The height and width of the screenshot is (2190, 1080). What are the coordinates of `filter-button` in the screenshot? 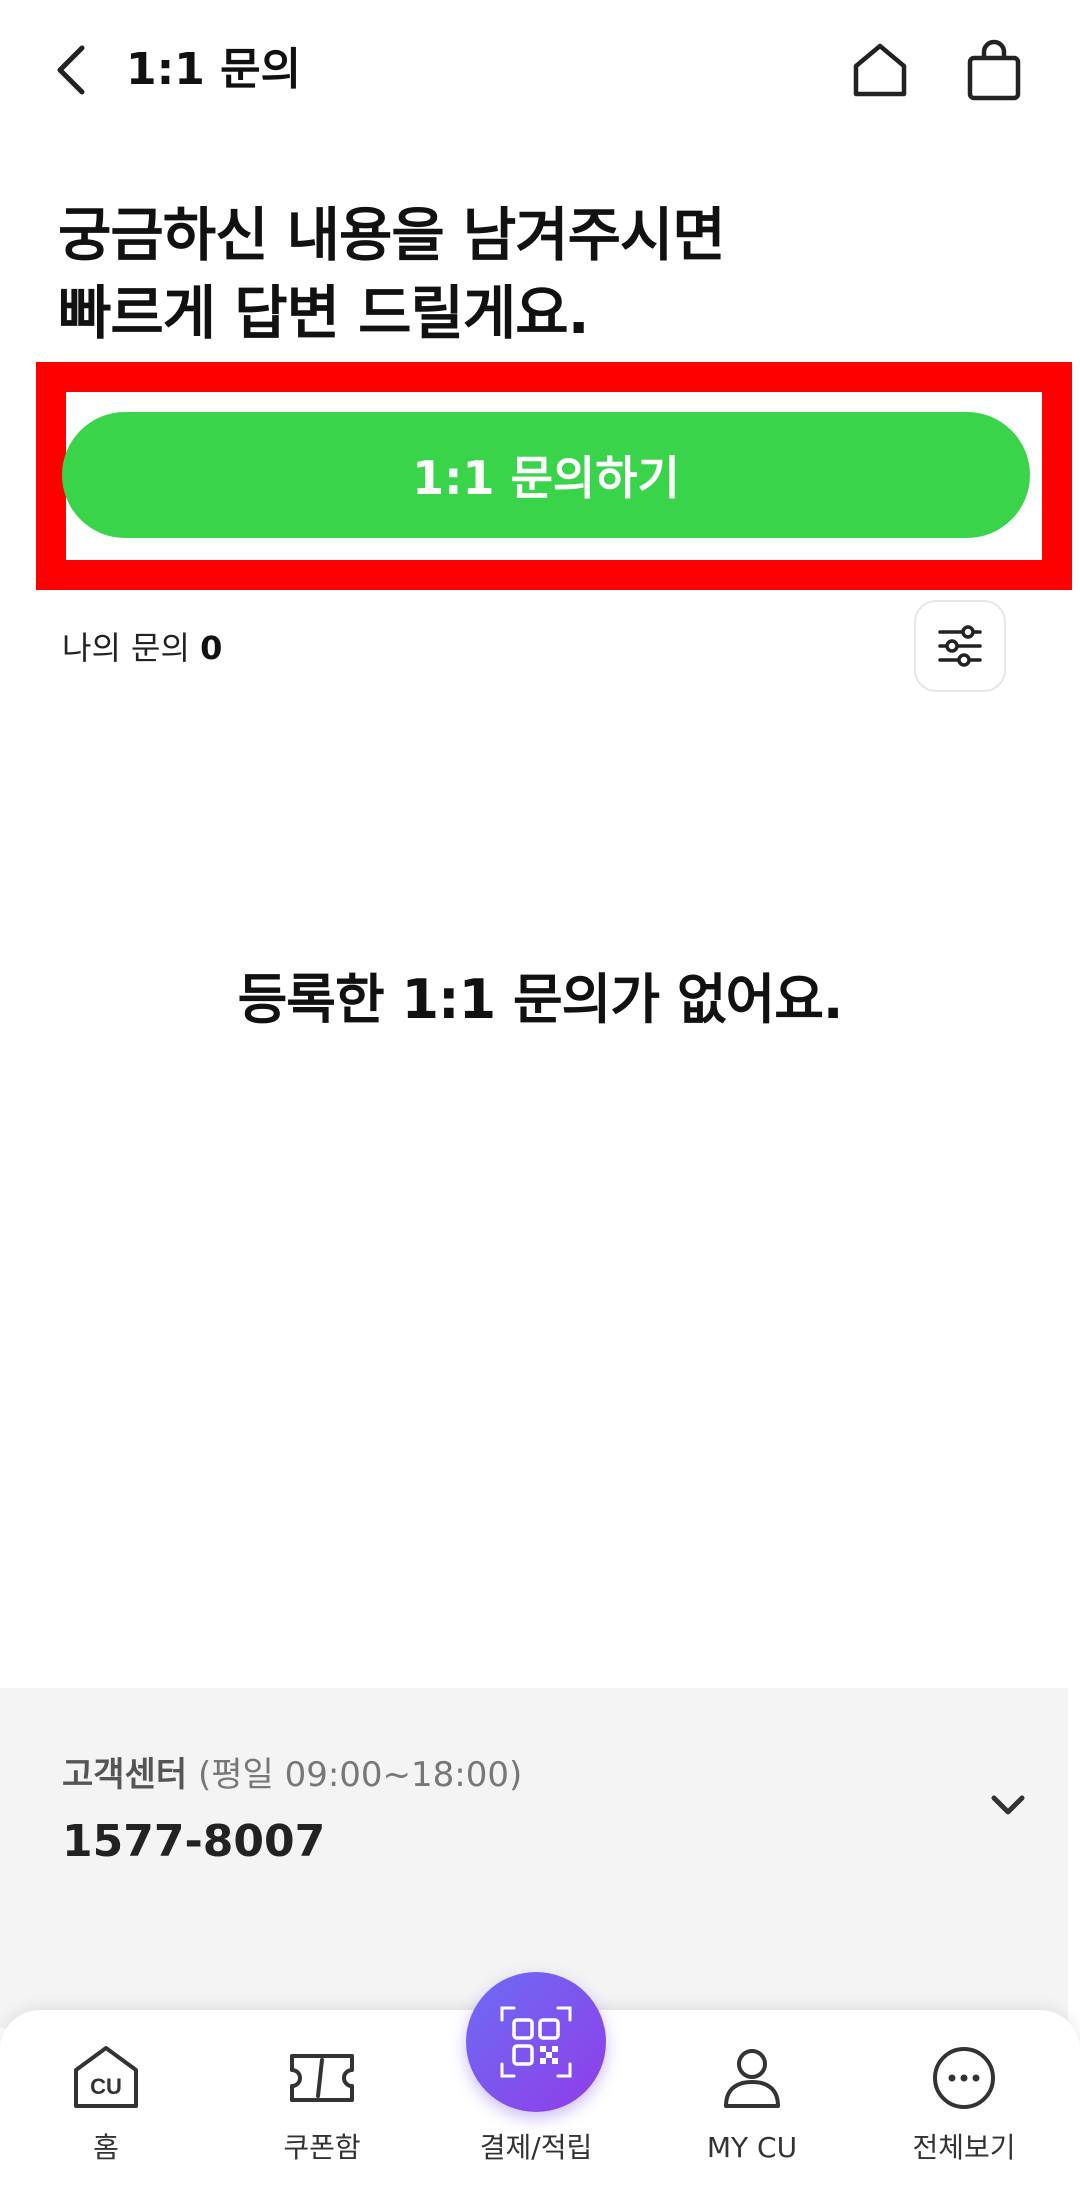 It's located at (960, 646).